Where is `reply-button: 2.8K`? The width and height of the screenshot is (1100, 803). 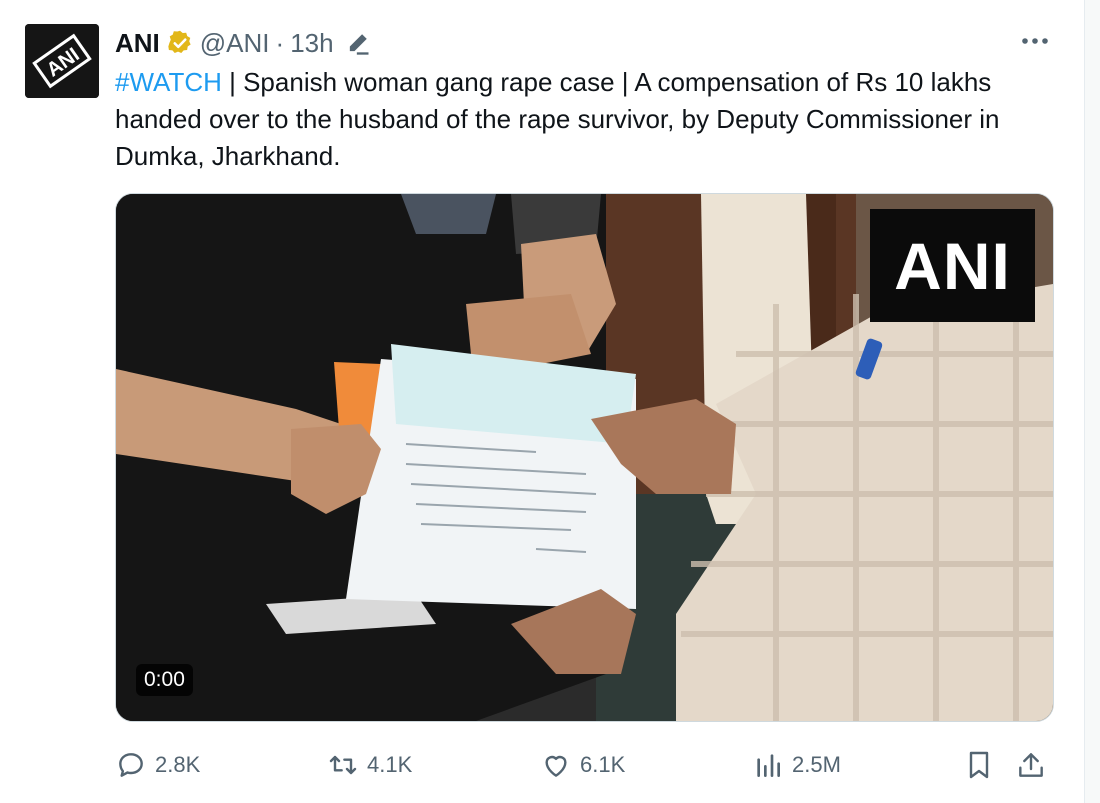 reply-button: 2.8K is located at coordinates (157, 765).